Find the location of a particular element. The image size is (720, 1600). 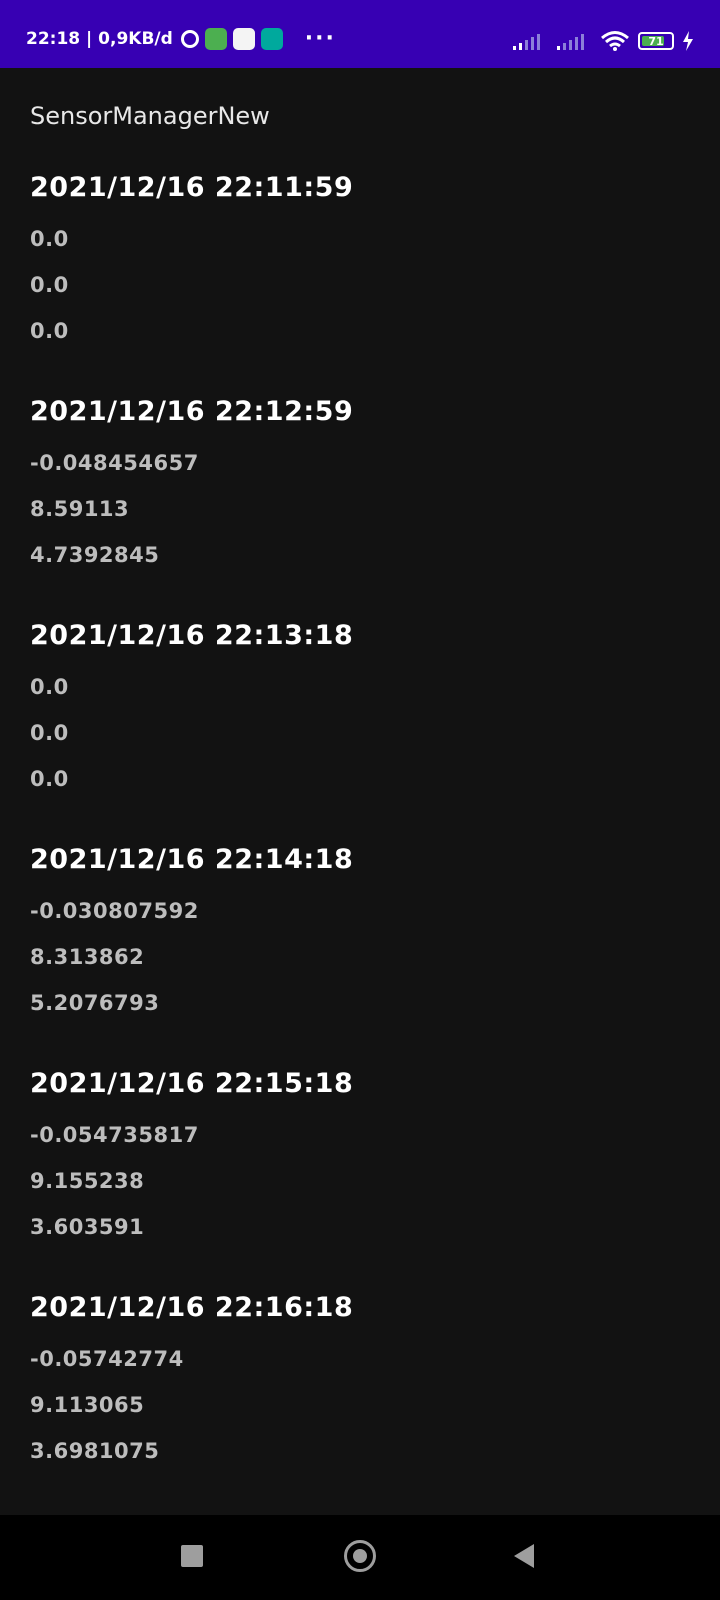

reading-y: 9.113065 is located at coordinates (87, 1405).